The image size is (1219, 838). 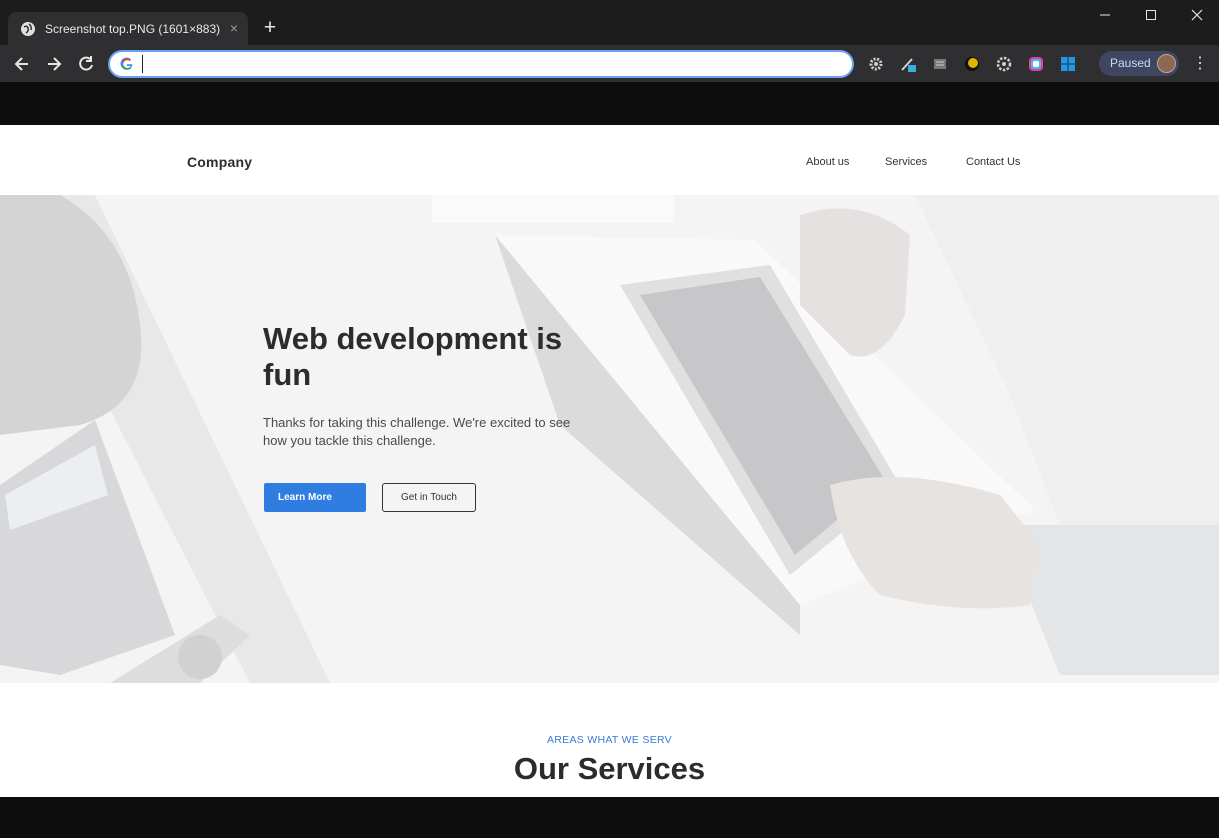 What do you see at coordinates (315, 497) in the screenshot?
I see `learn-more-button: Learn More` at bounding box center [315, 497].